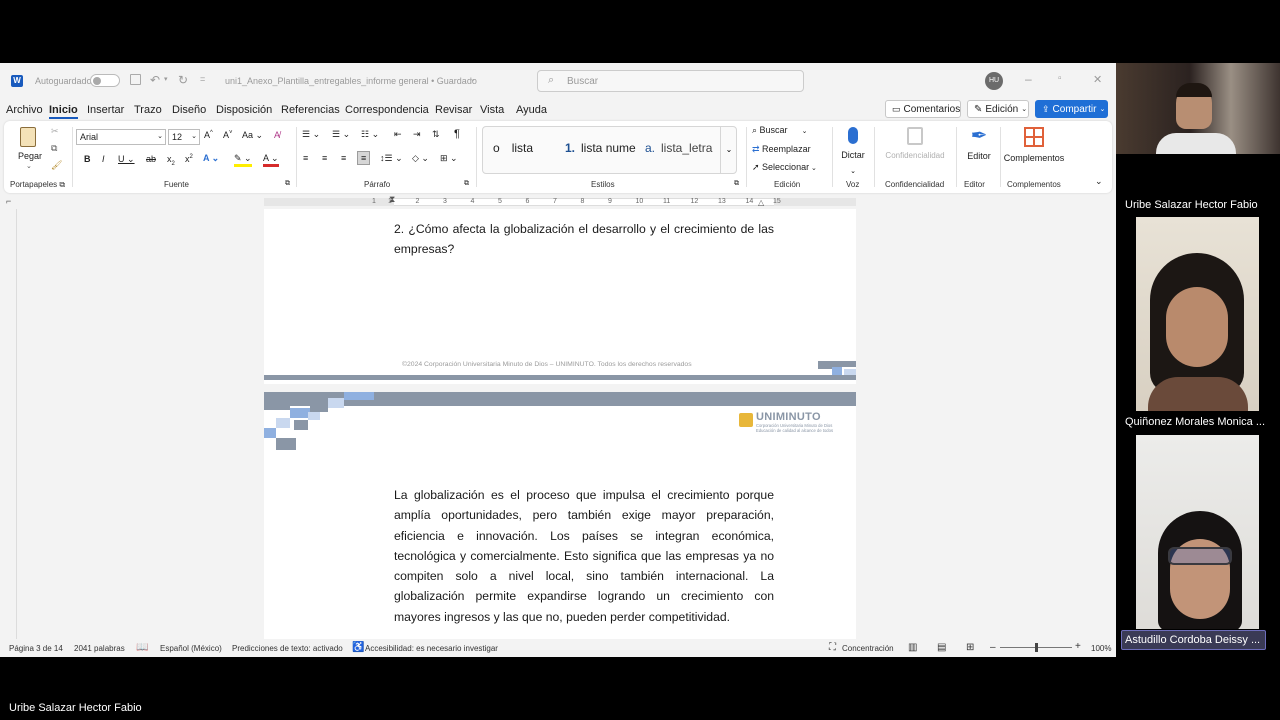  What do you see at coordinates (99, 648) in the screenshot?
I see `word-count: 2041 palabras` at bounding box center [99, 648].